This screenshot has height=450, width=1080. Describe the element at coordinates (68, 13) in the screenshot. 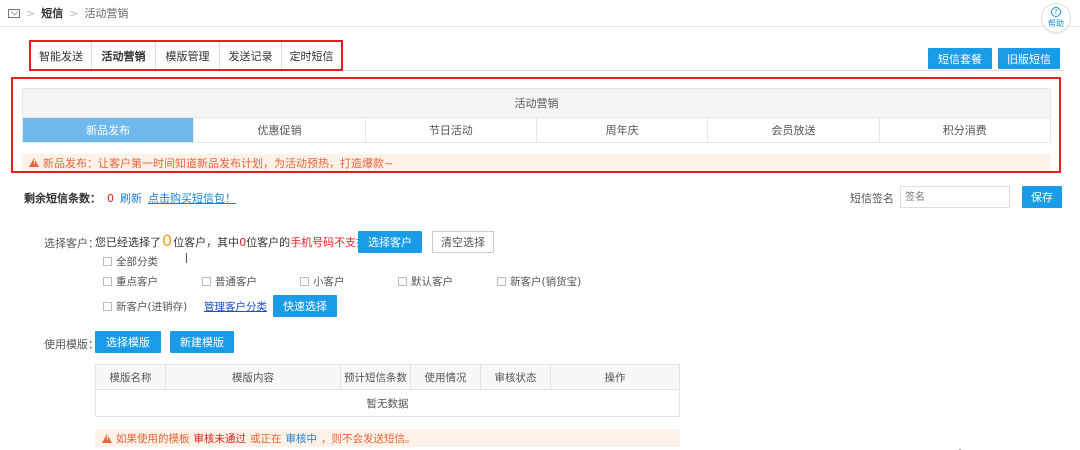

I see `breadcrumb: > 短信 > 活动营销` at that location.